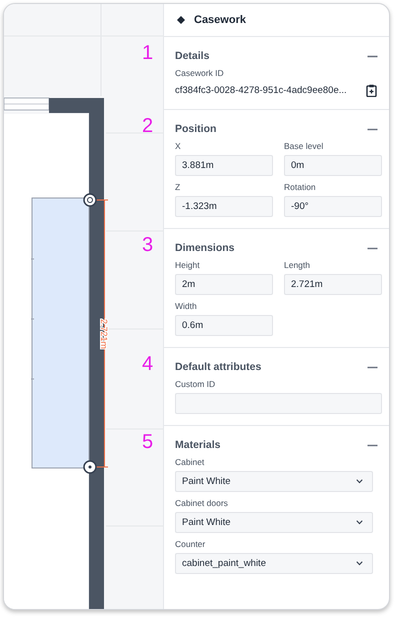  I want to click on field-label: X, so click(178, 146).